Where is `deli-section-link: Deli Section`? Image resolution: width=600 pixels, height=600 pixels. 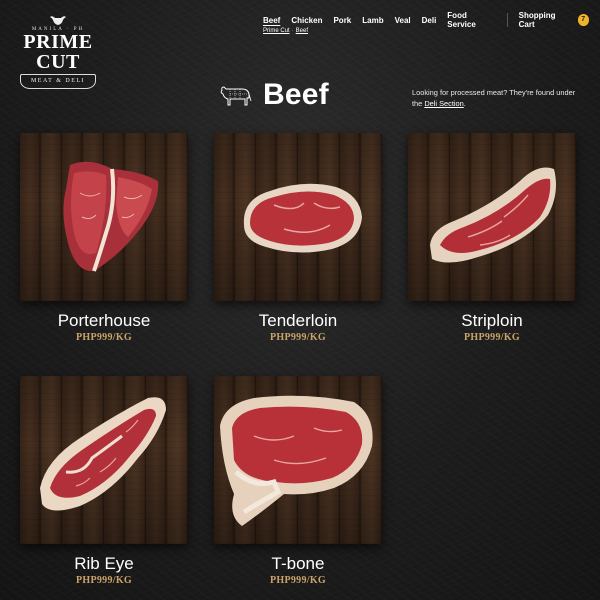 deli-section-link: Deli Section is located at coordinates (443, 103).